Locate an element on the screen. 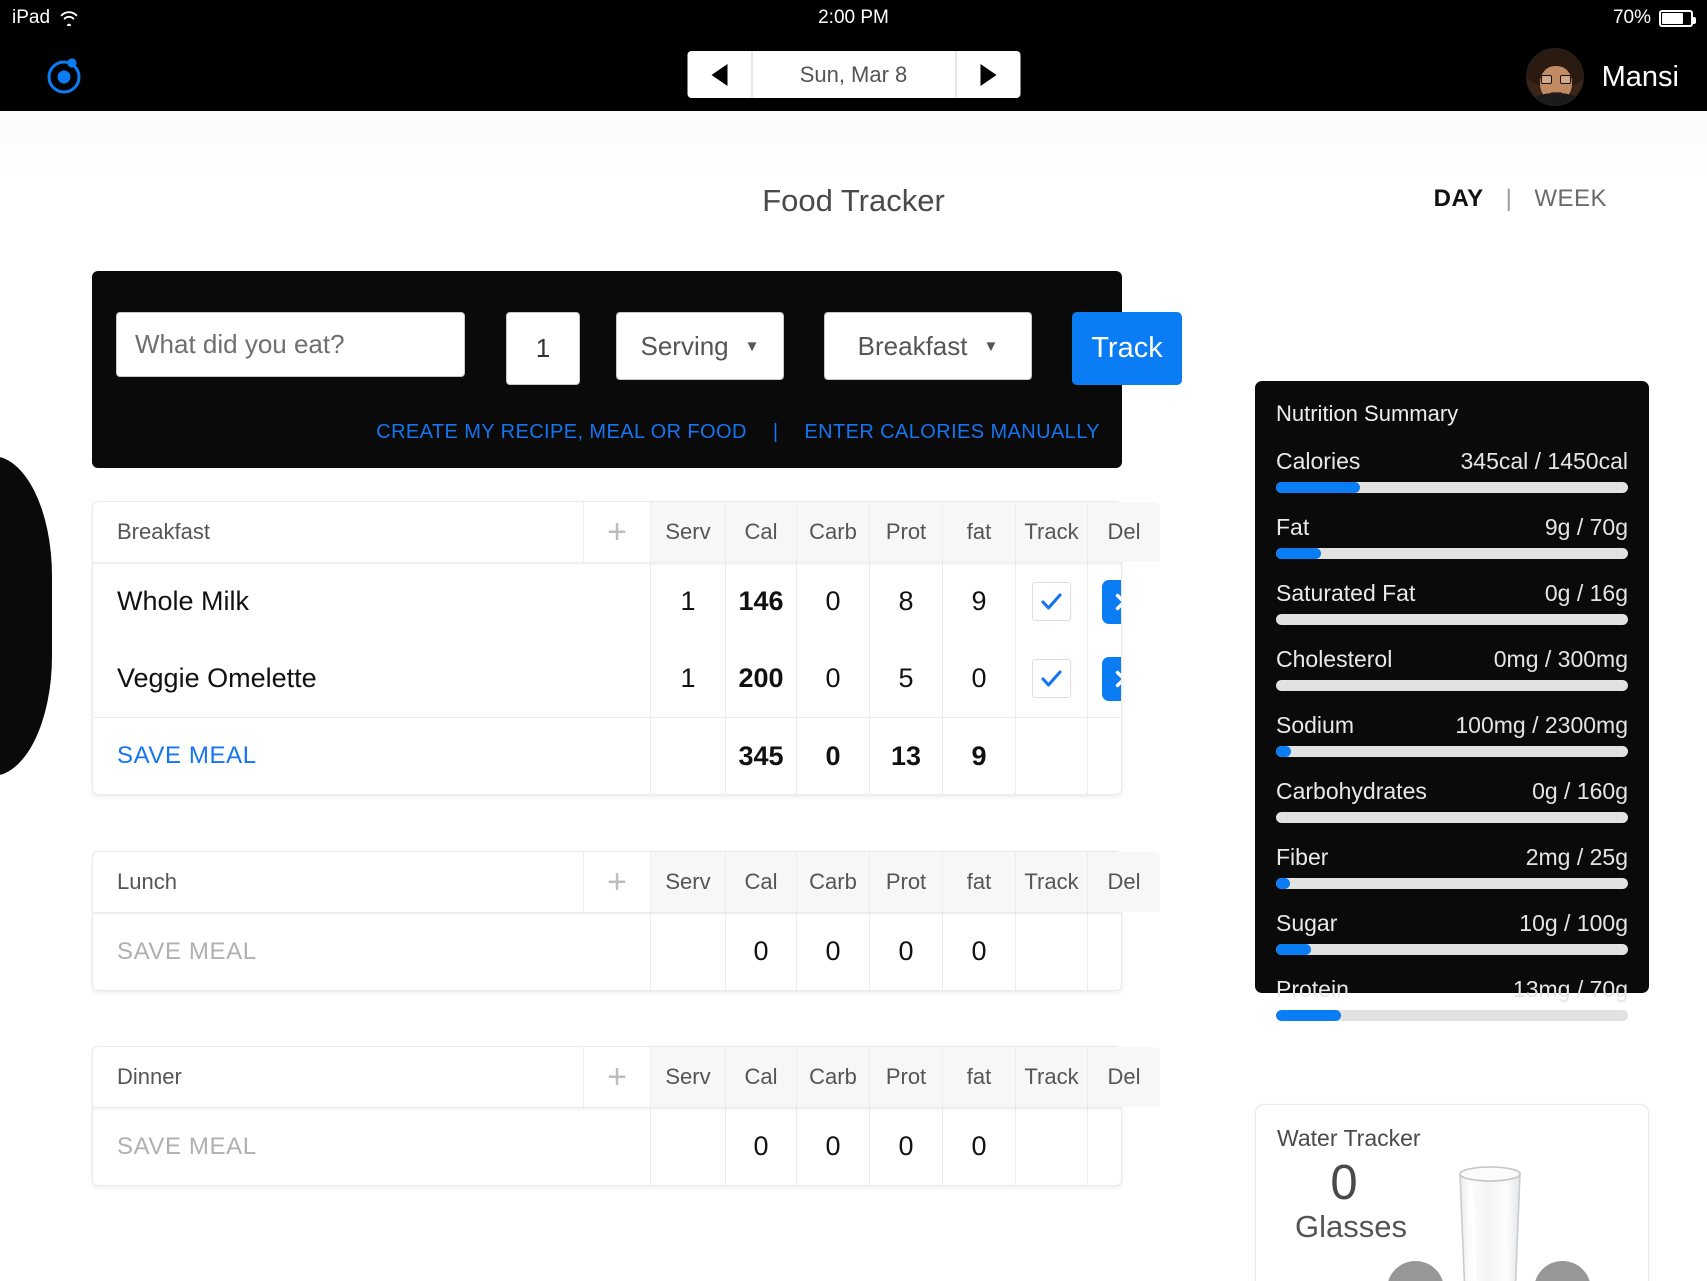 The width and height of the screenshot is (1707, 1281). totals-prot: 0 is located at coordinates (906, 1146).